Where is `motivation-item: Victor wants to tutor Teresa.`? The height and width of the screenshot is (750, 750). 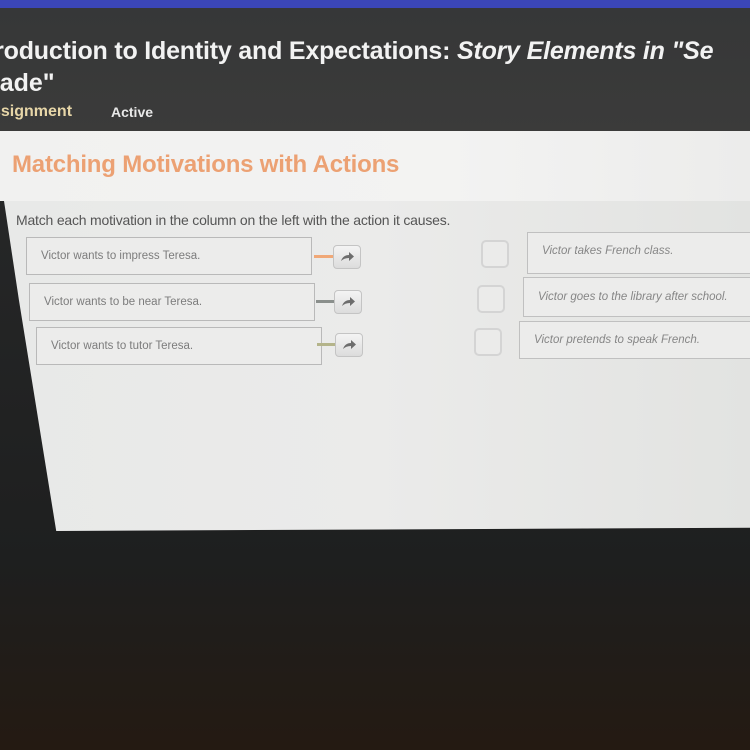
motivation-item: Victor wants to tutor Teresa. is located at coordinates (179, 346).